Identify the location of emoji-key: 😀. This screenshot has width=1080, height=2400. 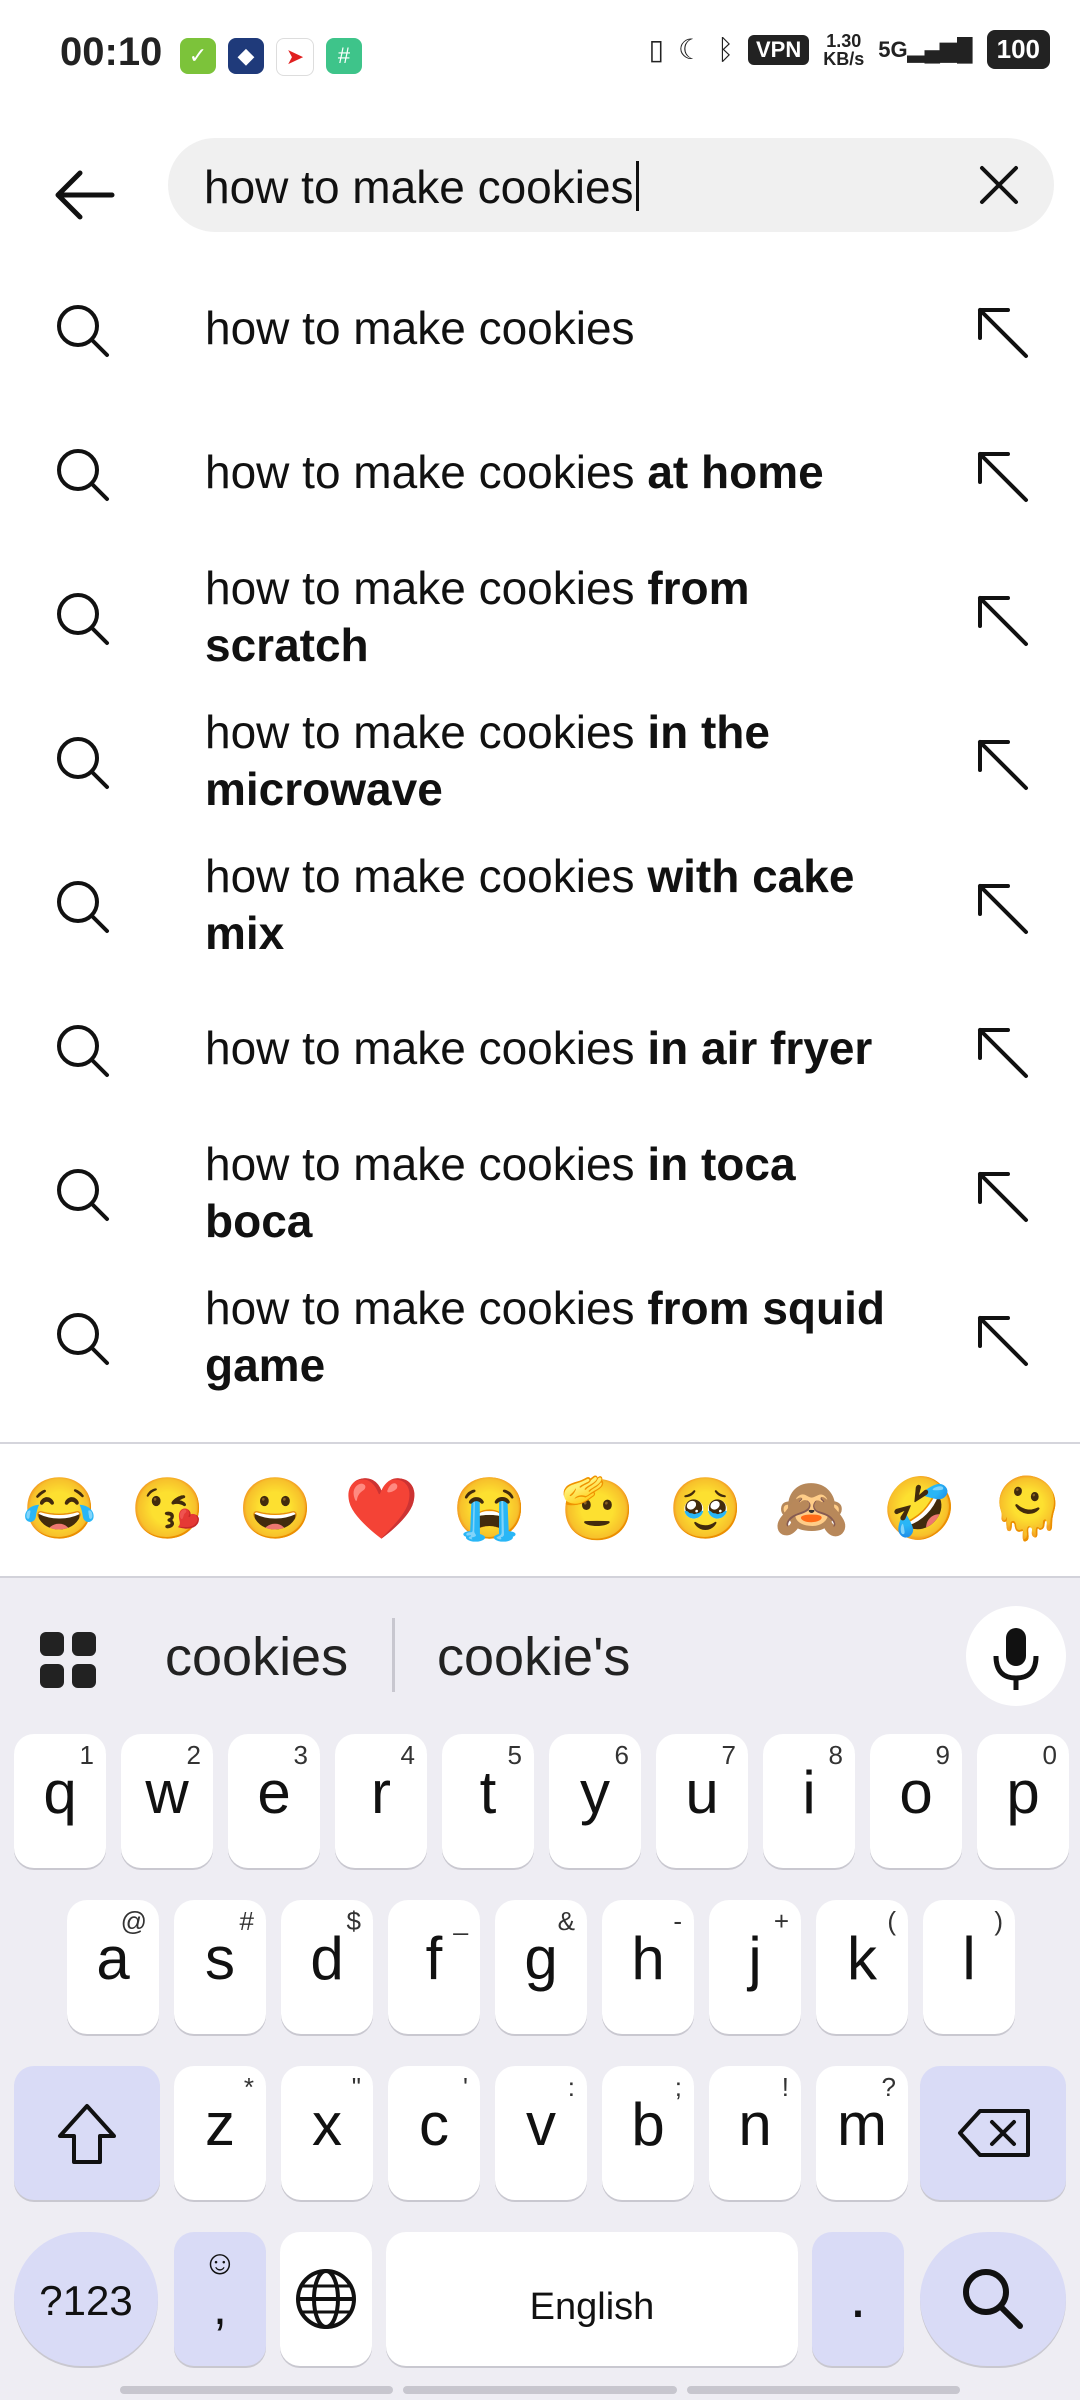
(275, 1509).